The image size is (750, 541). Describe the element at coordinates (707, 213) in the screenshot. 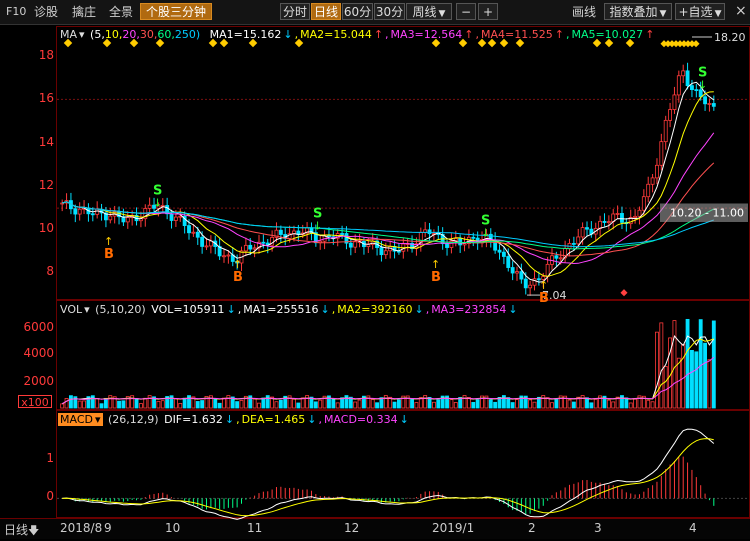

I see `price-zone-label: 10.20 - 11.00` at that location.